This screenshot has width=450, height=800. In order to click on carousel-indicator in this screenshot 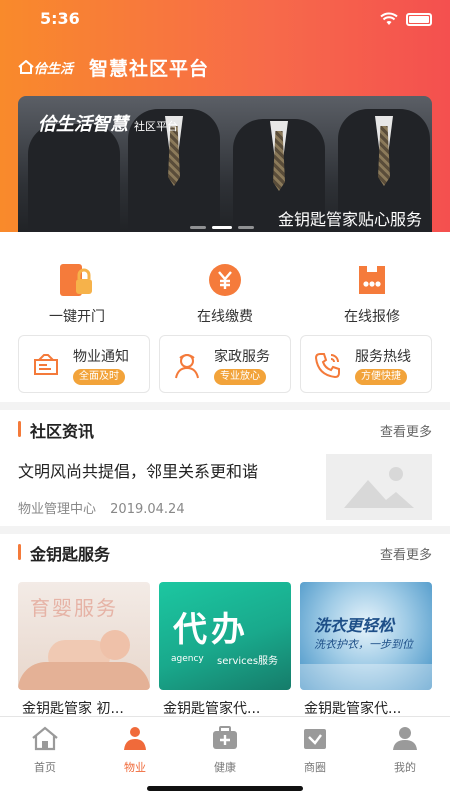, I will do `click(222, 227)`.